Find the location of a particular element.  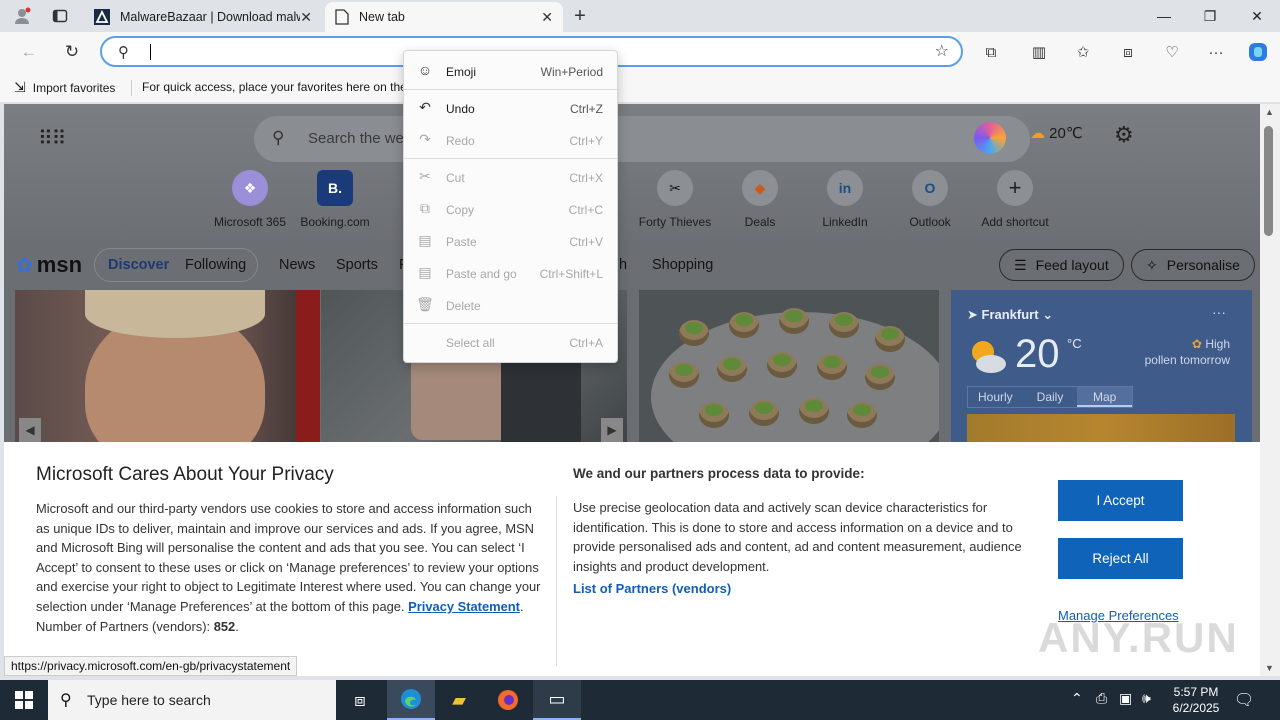

feed-layout-button: ☰ Feed layout is located at coordinates (1061, 265).